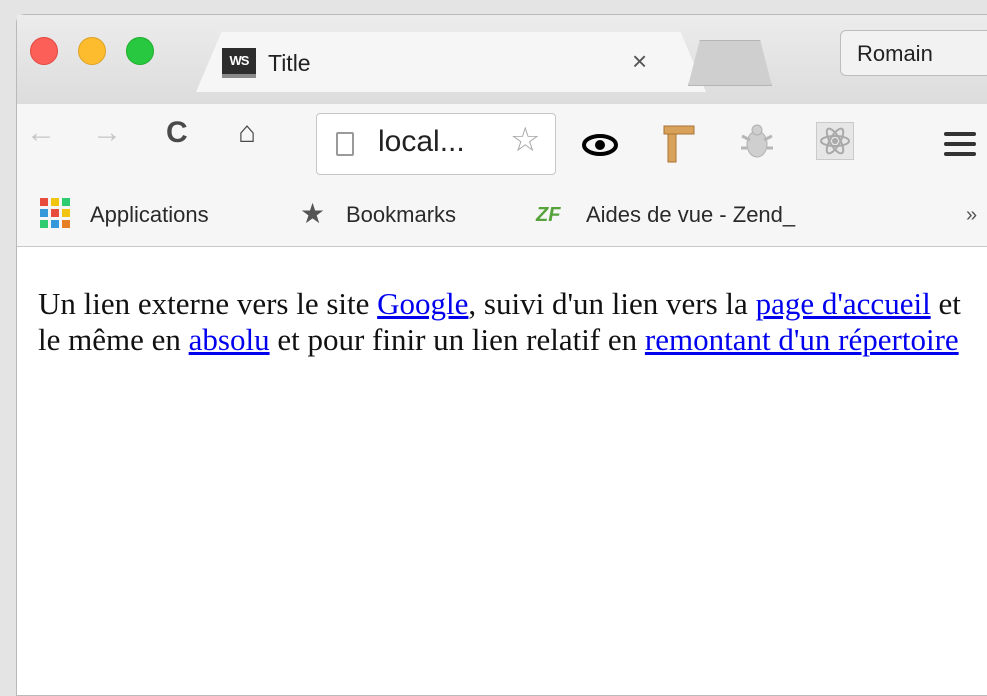 Image resolution: width=987 pixels, height=696 pixels. Describe the element at coordinates (55, 213) in the screenshot. I see `apps-grid-icon` at that location.